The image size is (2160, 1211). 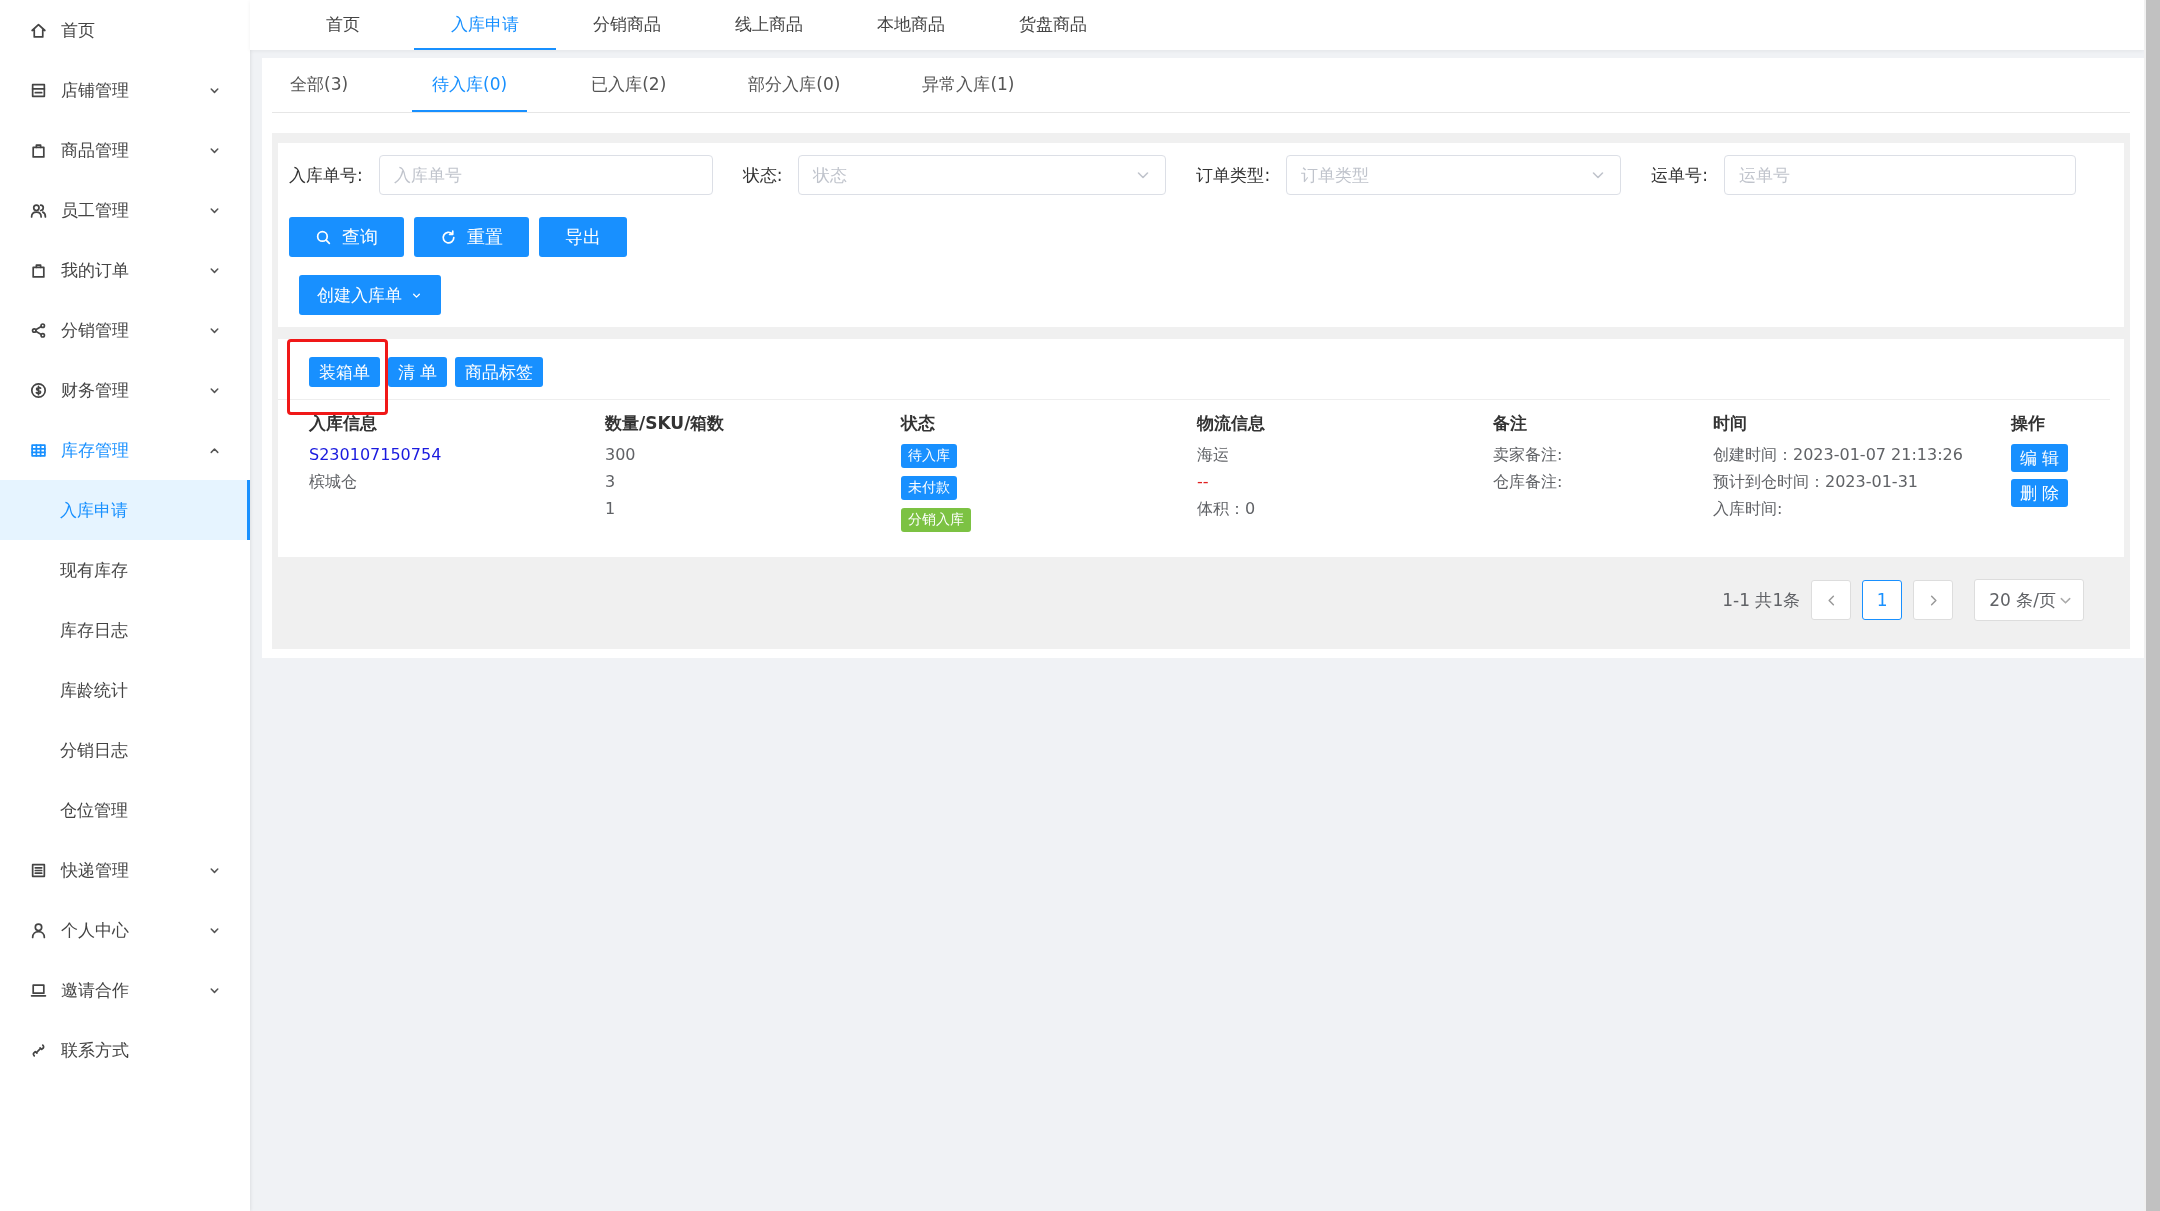 I want to click on submenu-item: 分销日志, so click(x=125, y=750).